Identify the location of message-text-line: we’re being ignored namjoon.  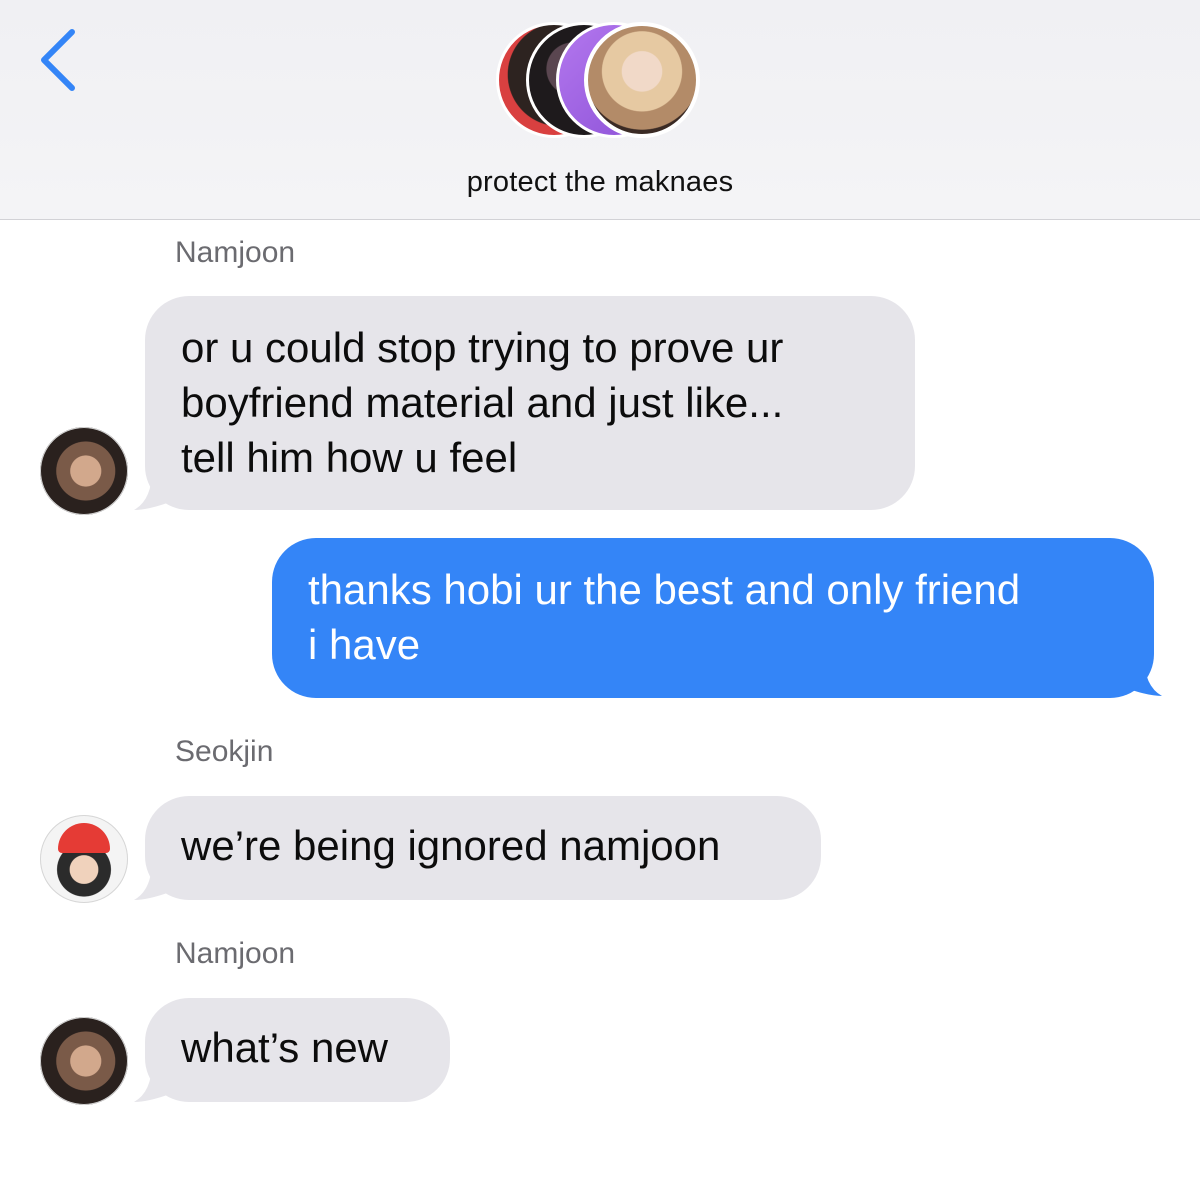
(451, 845).